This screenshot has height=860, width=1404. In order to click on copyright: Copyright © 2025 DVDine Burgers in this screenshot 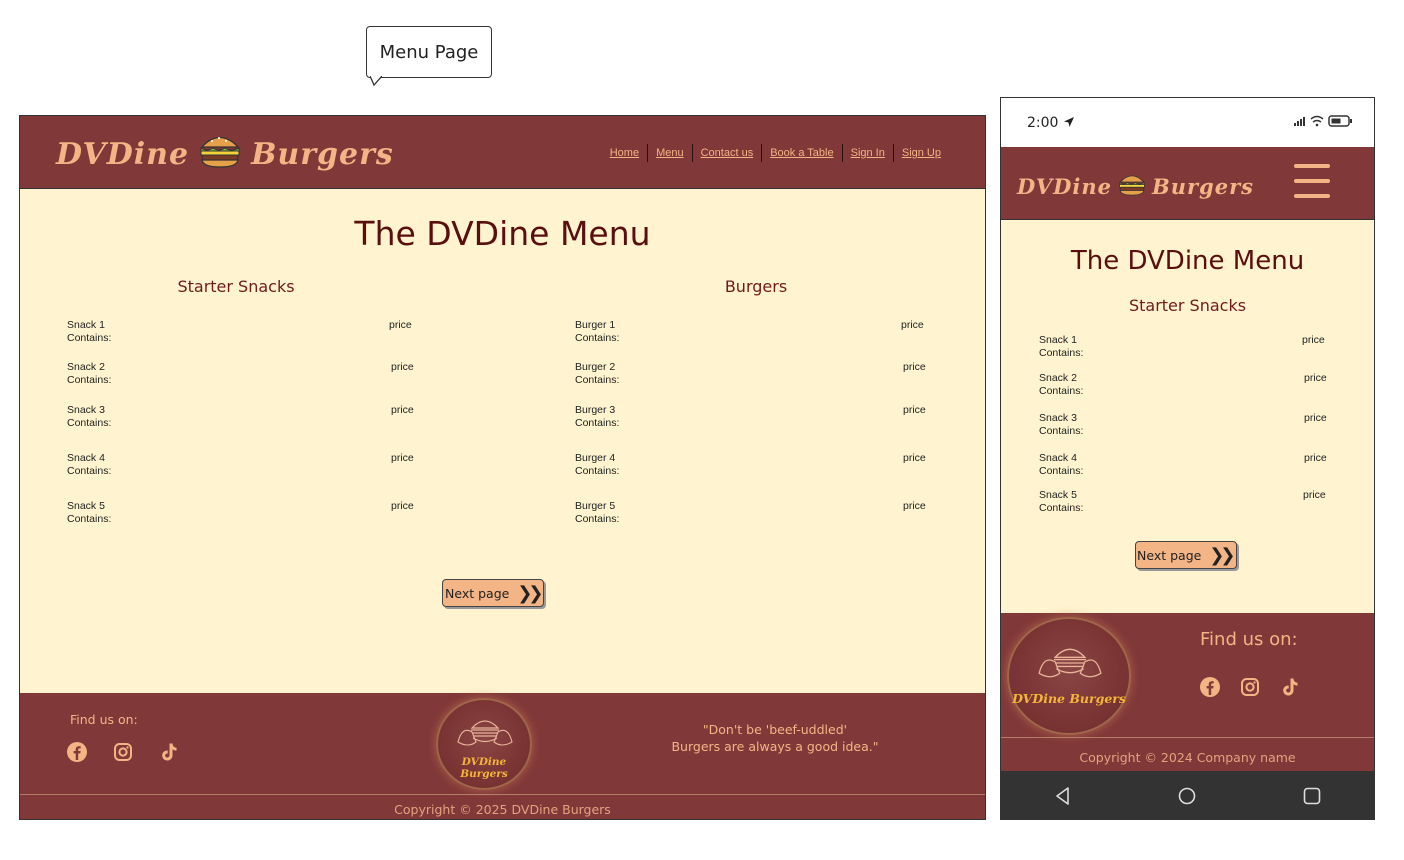, I will do `click(502, 809)`.